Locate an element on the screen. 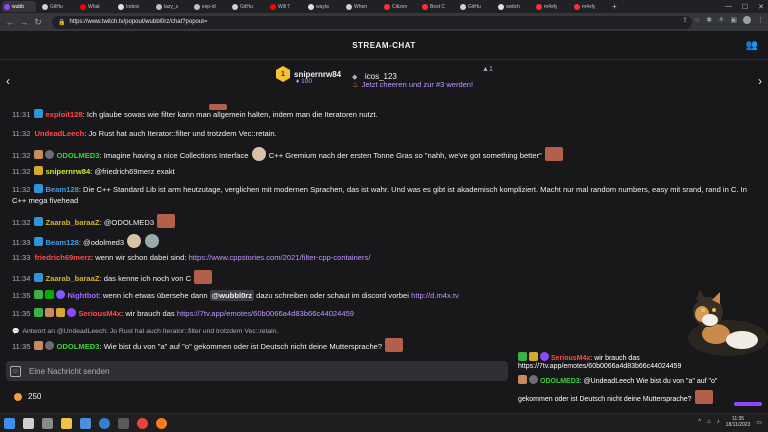  new-tab-icon: + is located at coordinates (614, 6).